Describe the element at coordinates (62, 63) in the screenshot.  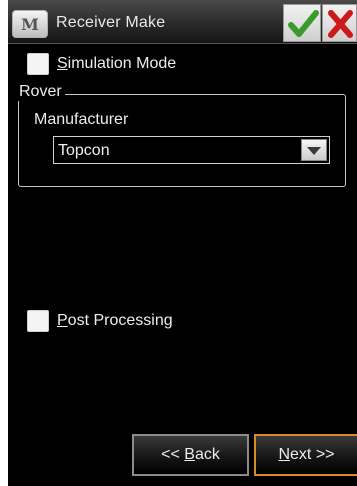
I see `simulation-mode-mnemonic: S` at that location.